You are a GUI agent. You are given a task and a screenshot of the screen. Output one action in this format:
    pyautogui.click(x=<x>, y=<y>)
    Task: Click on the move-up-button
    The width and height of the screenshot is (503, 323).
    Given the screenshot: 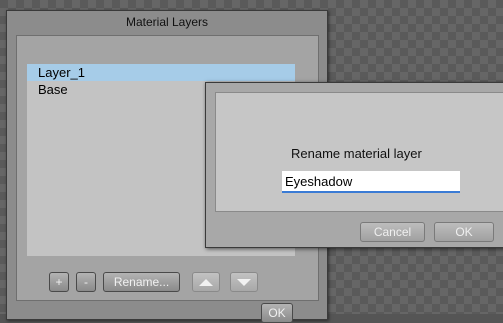 What is the action you would take?
    pyautogui.click(x=206, y=282)
    